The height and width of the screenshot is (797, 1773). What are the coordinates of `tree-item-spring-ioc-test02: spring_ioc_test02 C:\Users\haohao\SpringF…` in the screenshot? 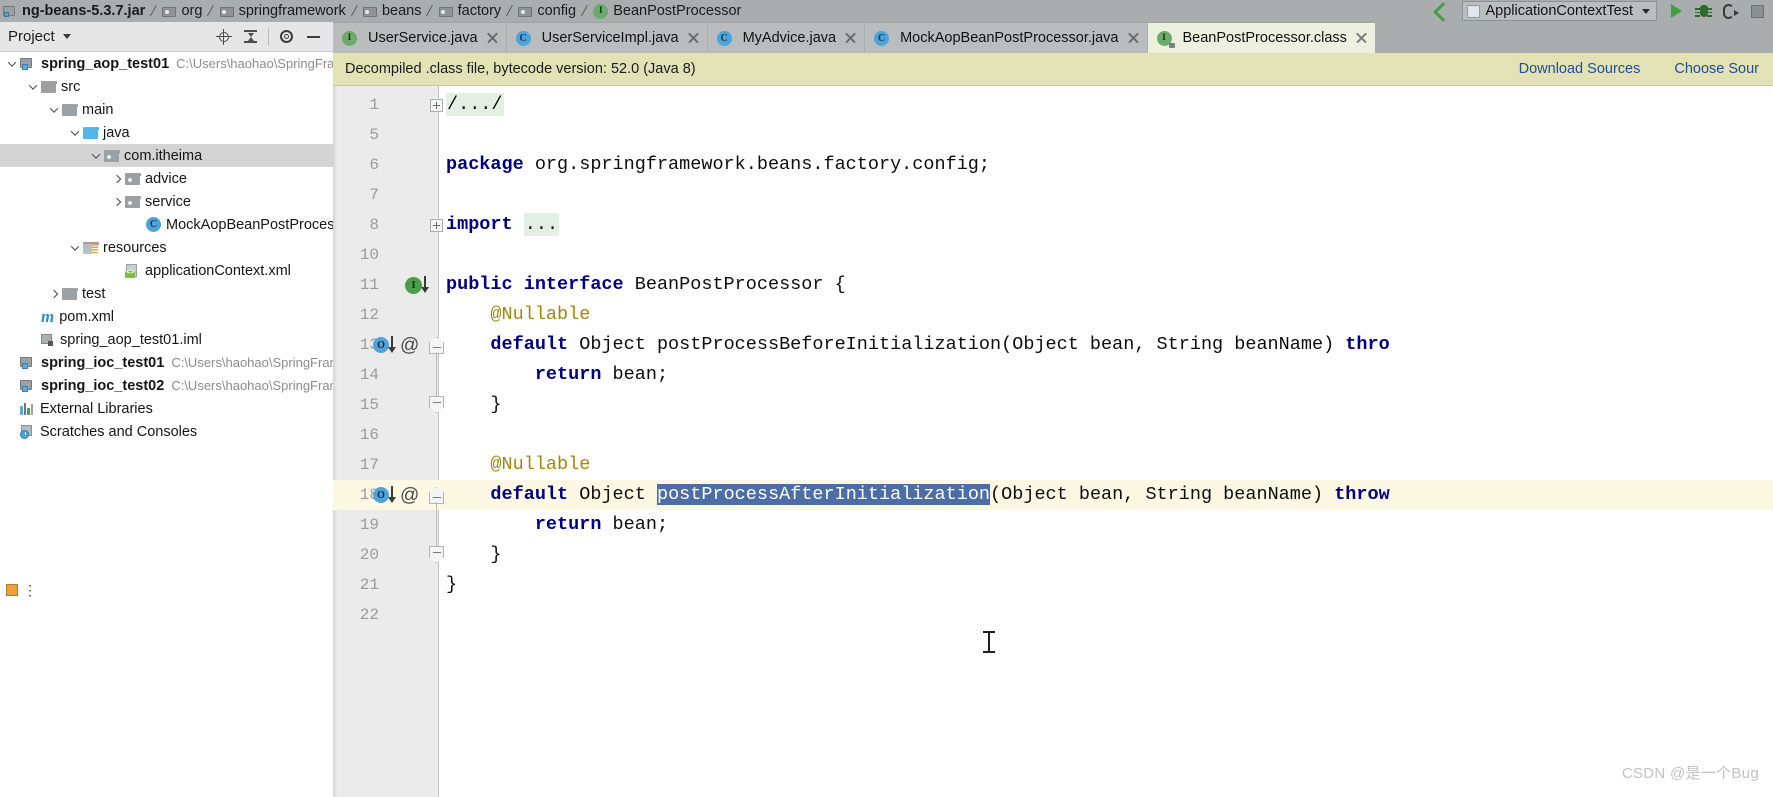 It's located at (166, 385).